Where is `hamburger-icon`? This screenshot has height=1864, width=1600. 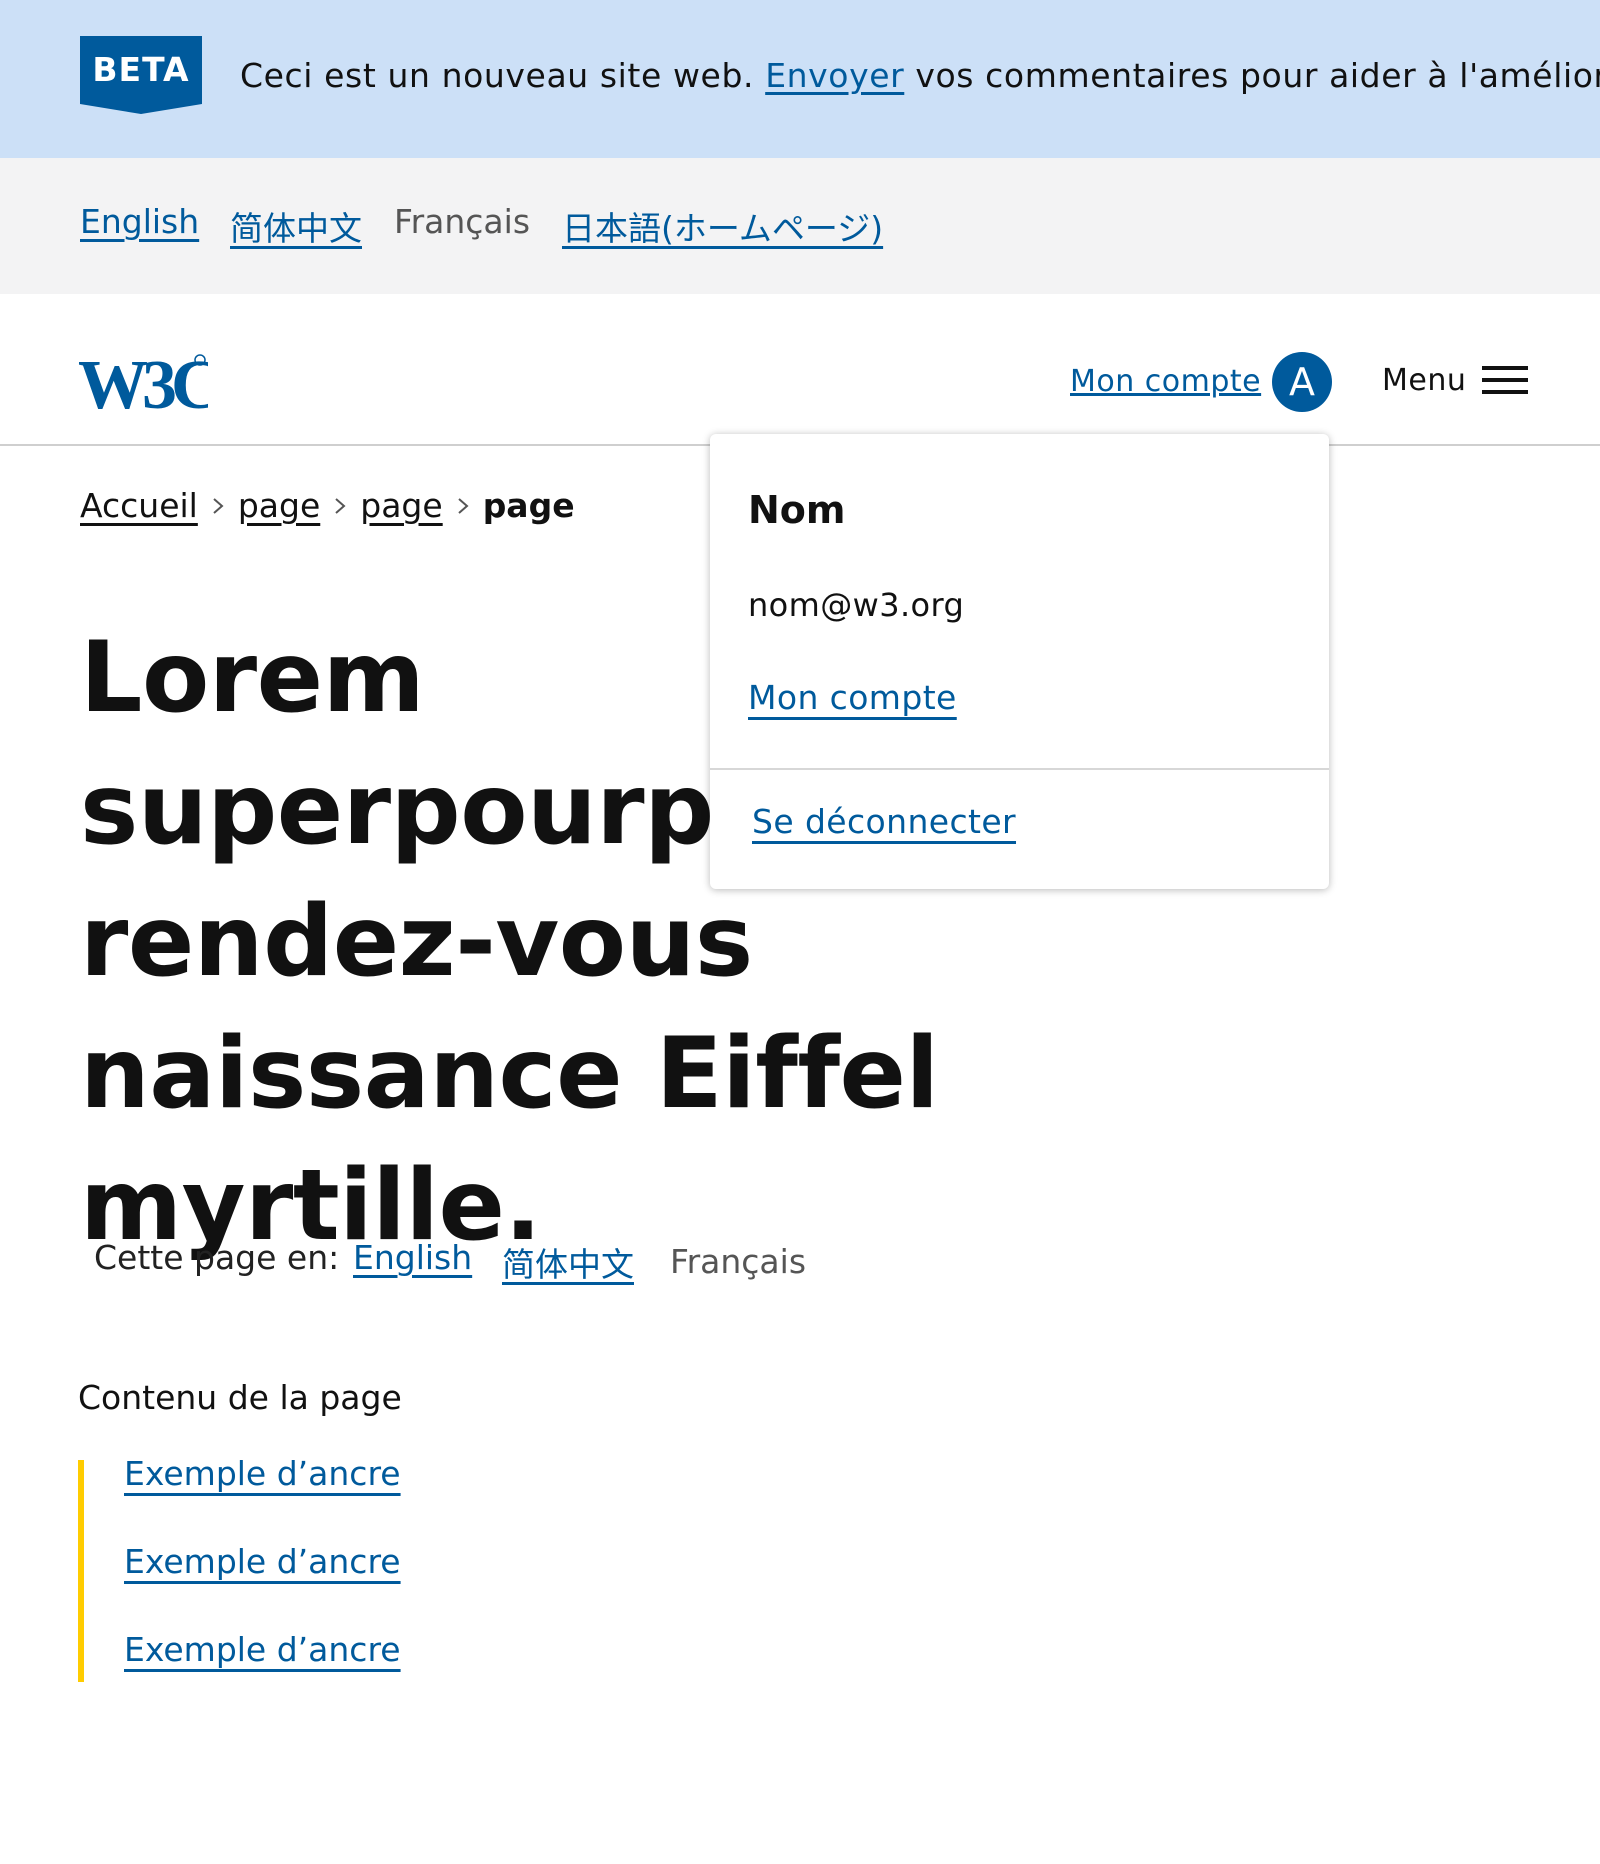
hamburger-icon is located at coordinates (1505, 380).